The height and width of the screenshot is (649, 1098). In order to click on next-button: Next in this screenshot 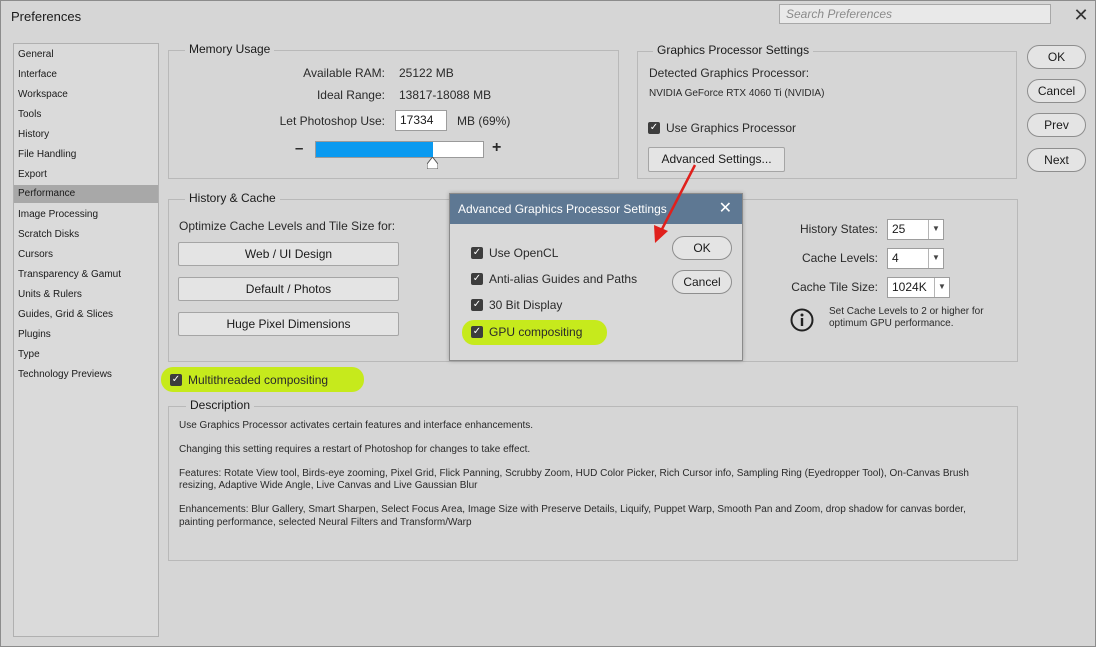, I will do `click(1056, 160)`.